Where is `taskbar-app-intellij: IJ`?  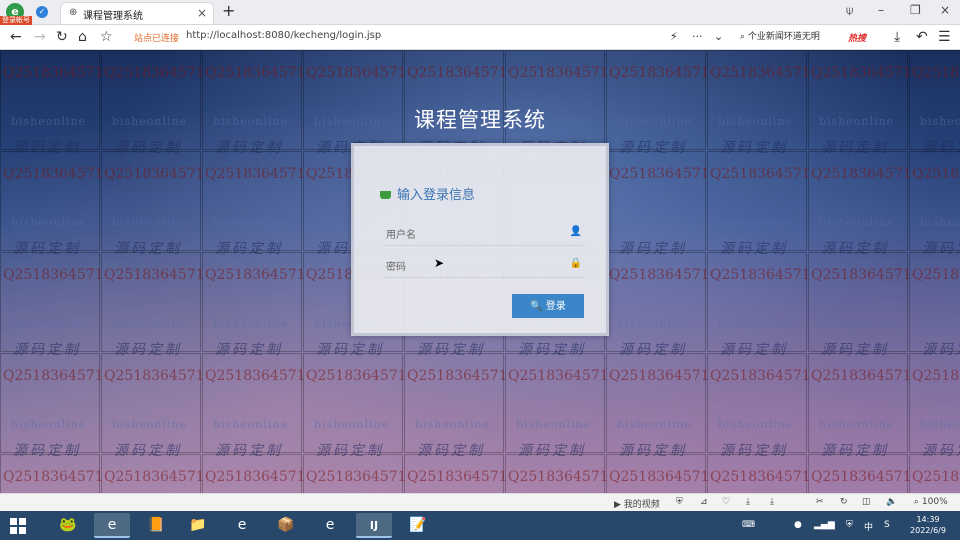
taskbar-app-intellij: IJ is located at coordinates (374, 525).